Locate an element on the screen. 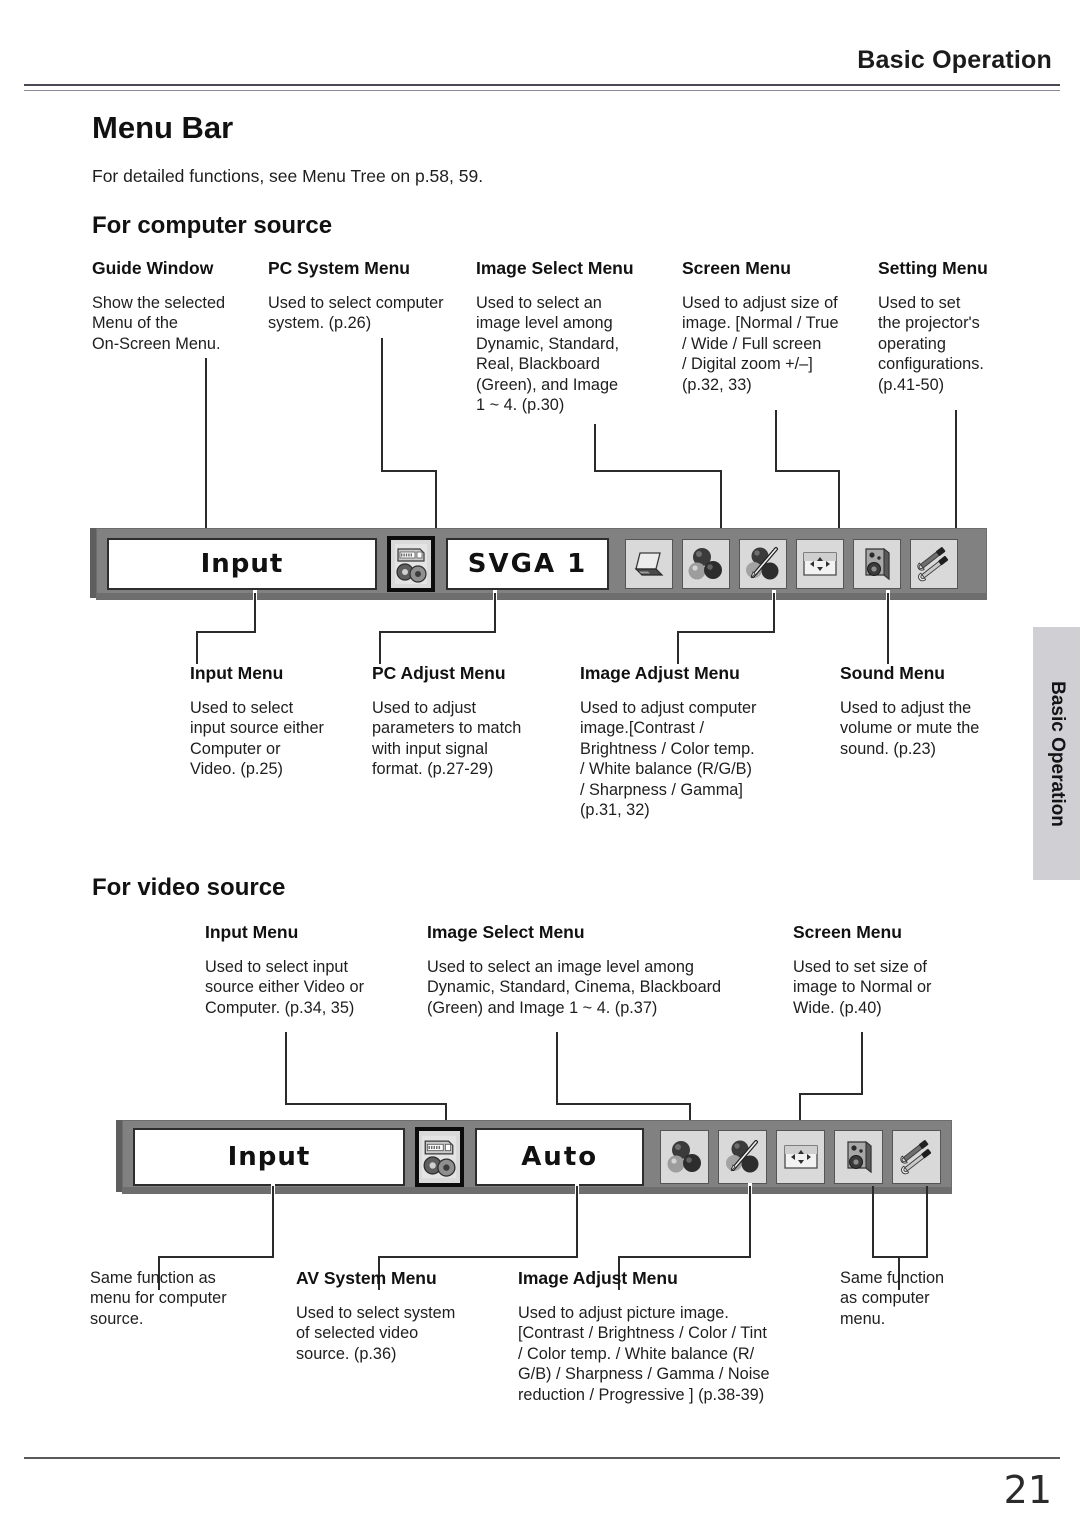  leader-screen-a is located at coordinates (776, 440).